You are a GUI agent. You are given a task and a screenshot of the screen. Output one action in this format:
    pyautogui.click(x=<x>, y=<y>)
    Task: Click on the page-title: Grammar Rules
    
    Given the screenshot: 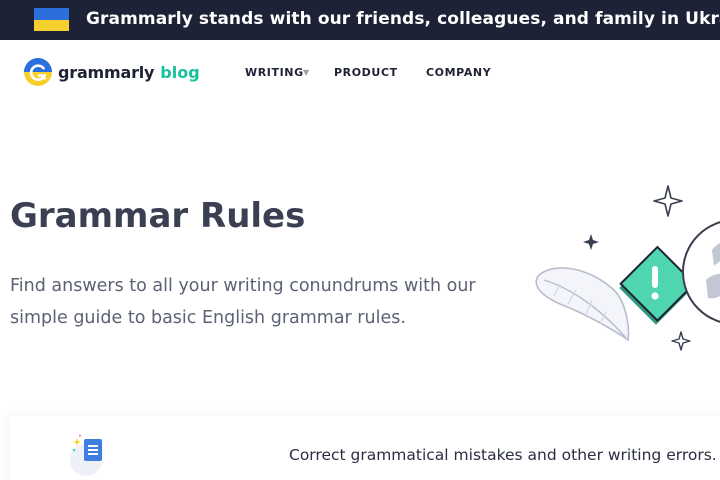 What is the action you would take?
    pyautogui.click(x=158, y=216)
    